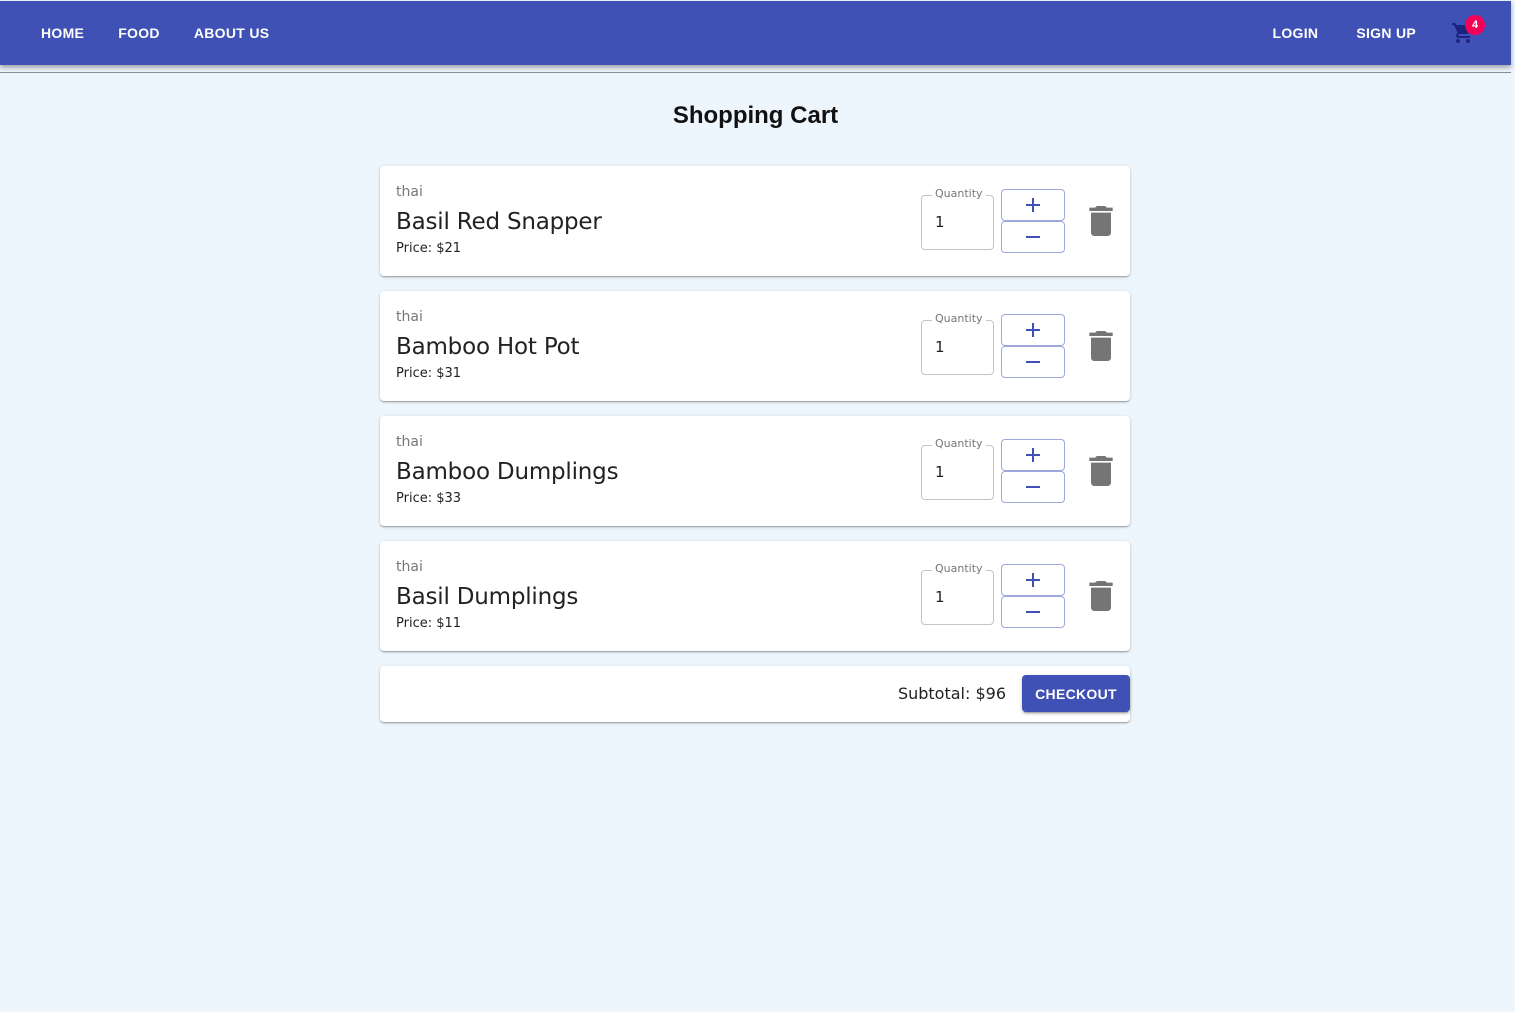  What do you see at coordinates (429, 248) in the screenshot?
I see `item-price: Price: $21` at bounding box center [429, 248].